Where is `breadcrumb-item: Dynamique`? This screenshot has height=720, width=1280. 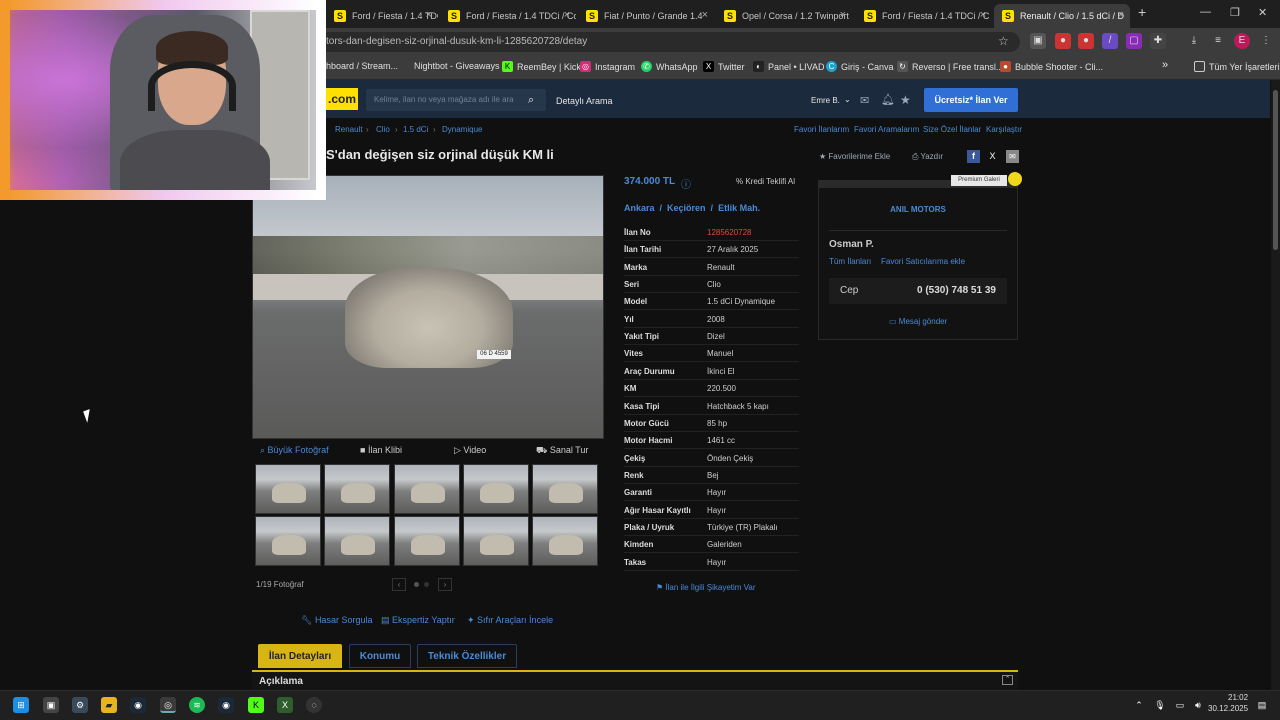
breadcrumb-item: Dynamique is located at coordinates (462, 129).